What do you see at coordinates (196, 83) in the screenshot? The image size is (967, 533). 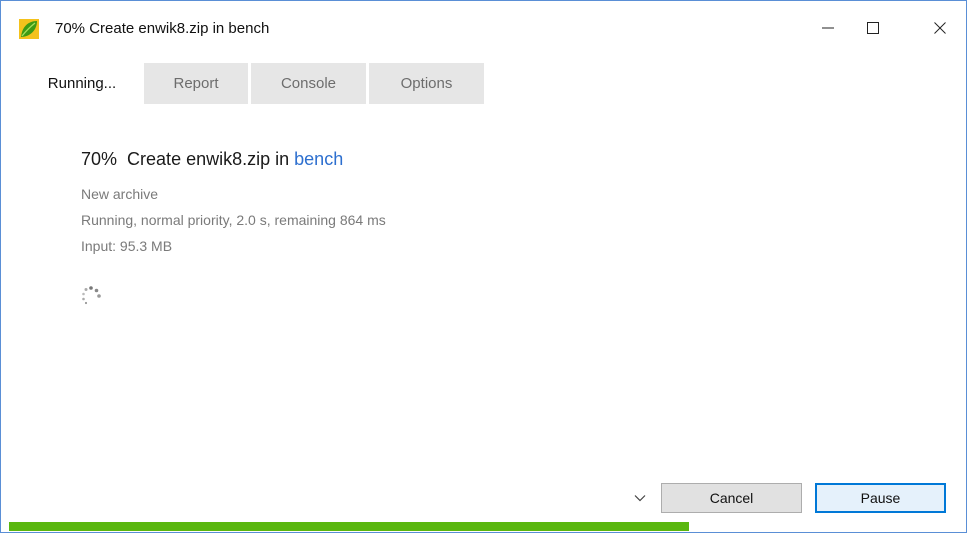 I see `tab-report: Report` at bounding box center [196, 83].